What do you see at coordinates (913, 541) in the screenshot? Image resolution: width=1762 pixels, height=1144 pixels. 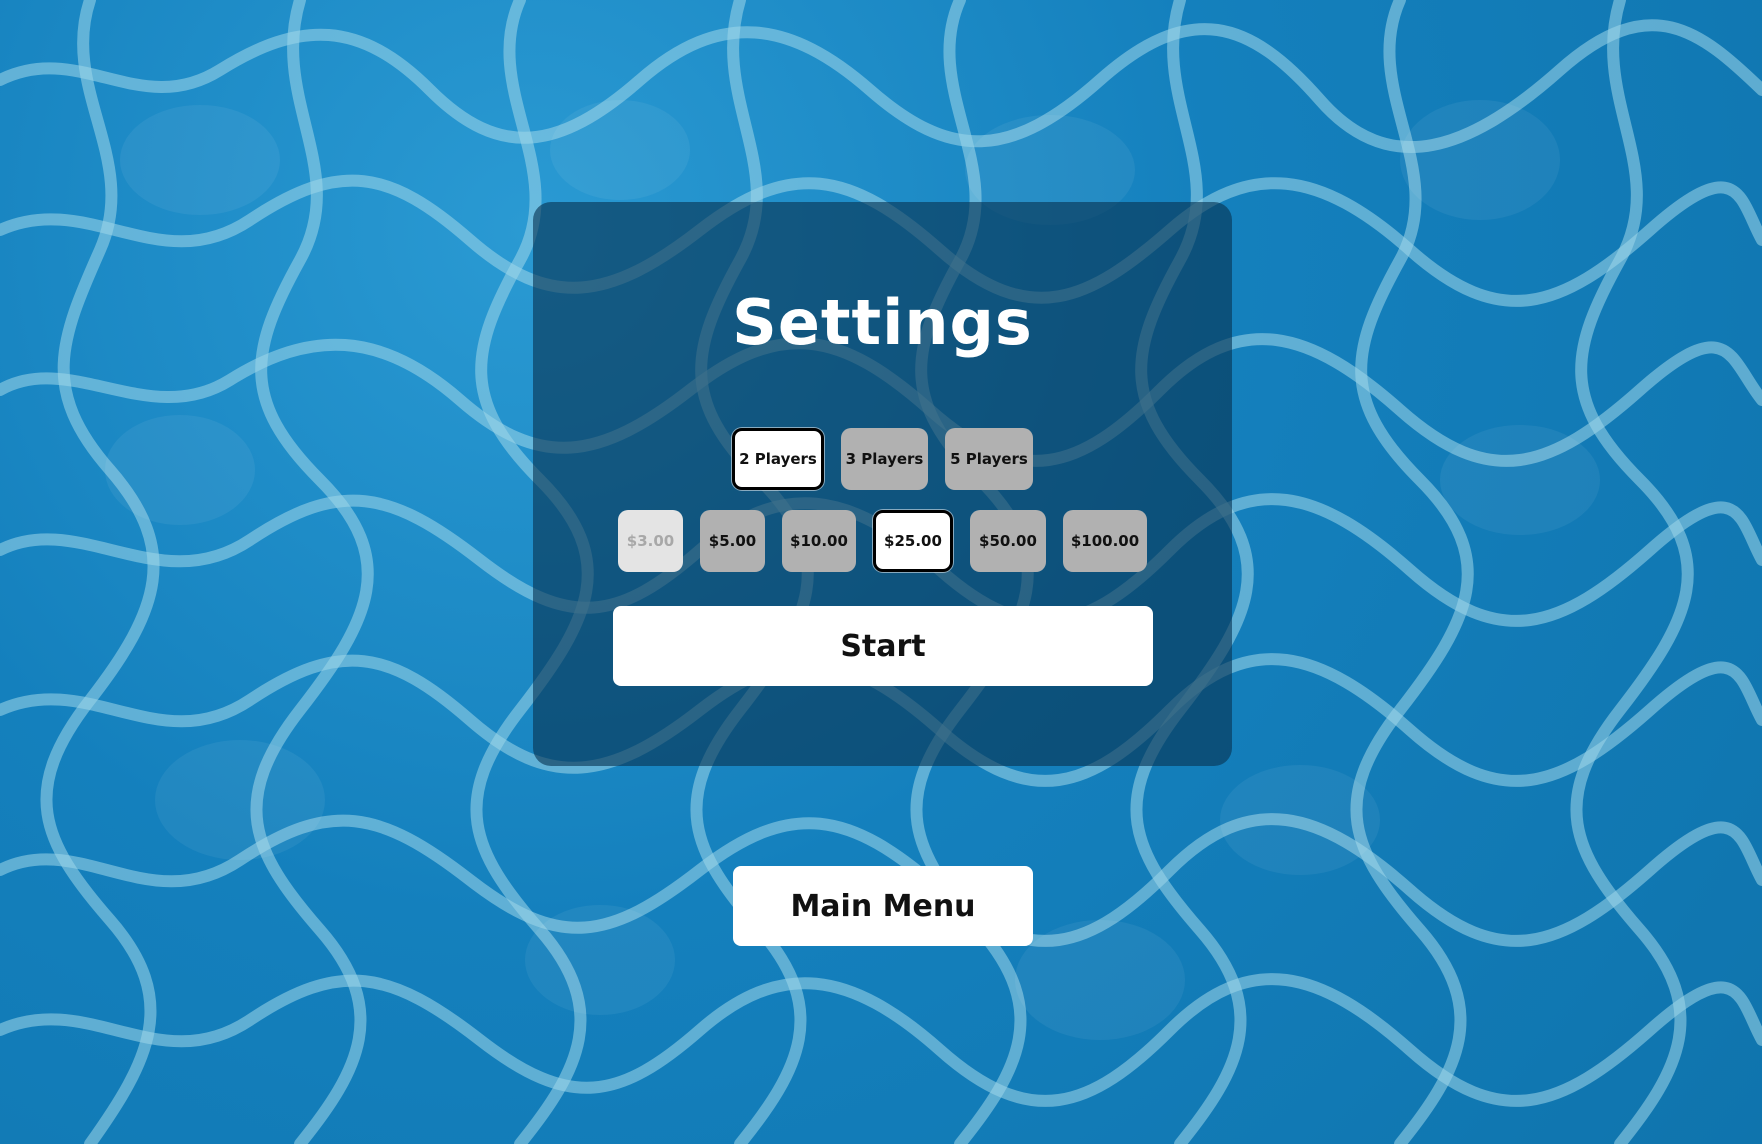 I see `stake-25-button: $25.00` at bounding box center [913, 541].